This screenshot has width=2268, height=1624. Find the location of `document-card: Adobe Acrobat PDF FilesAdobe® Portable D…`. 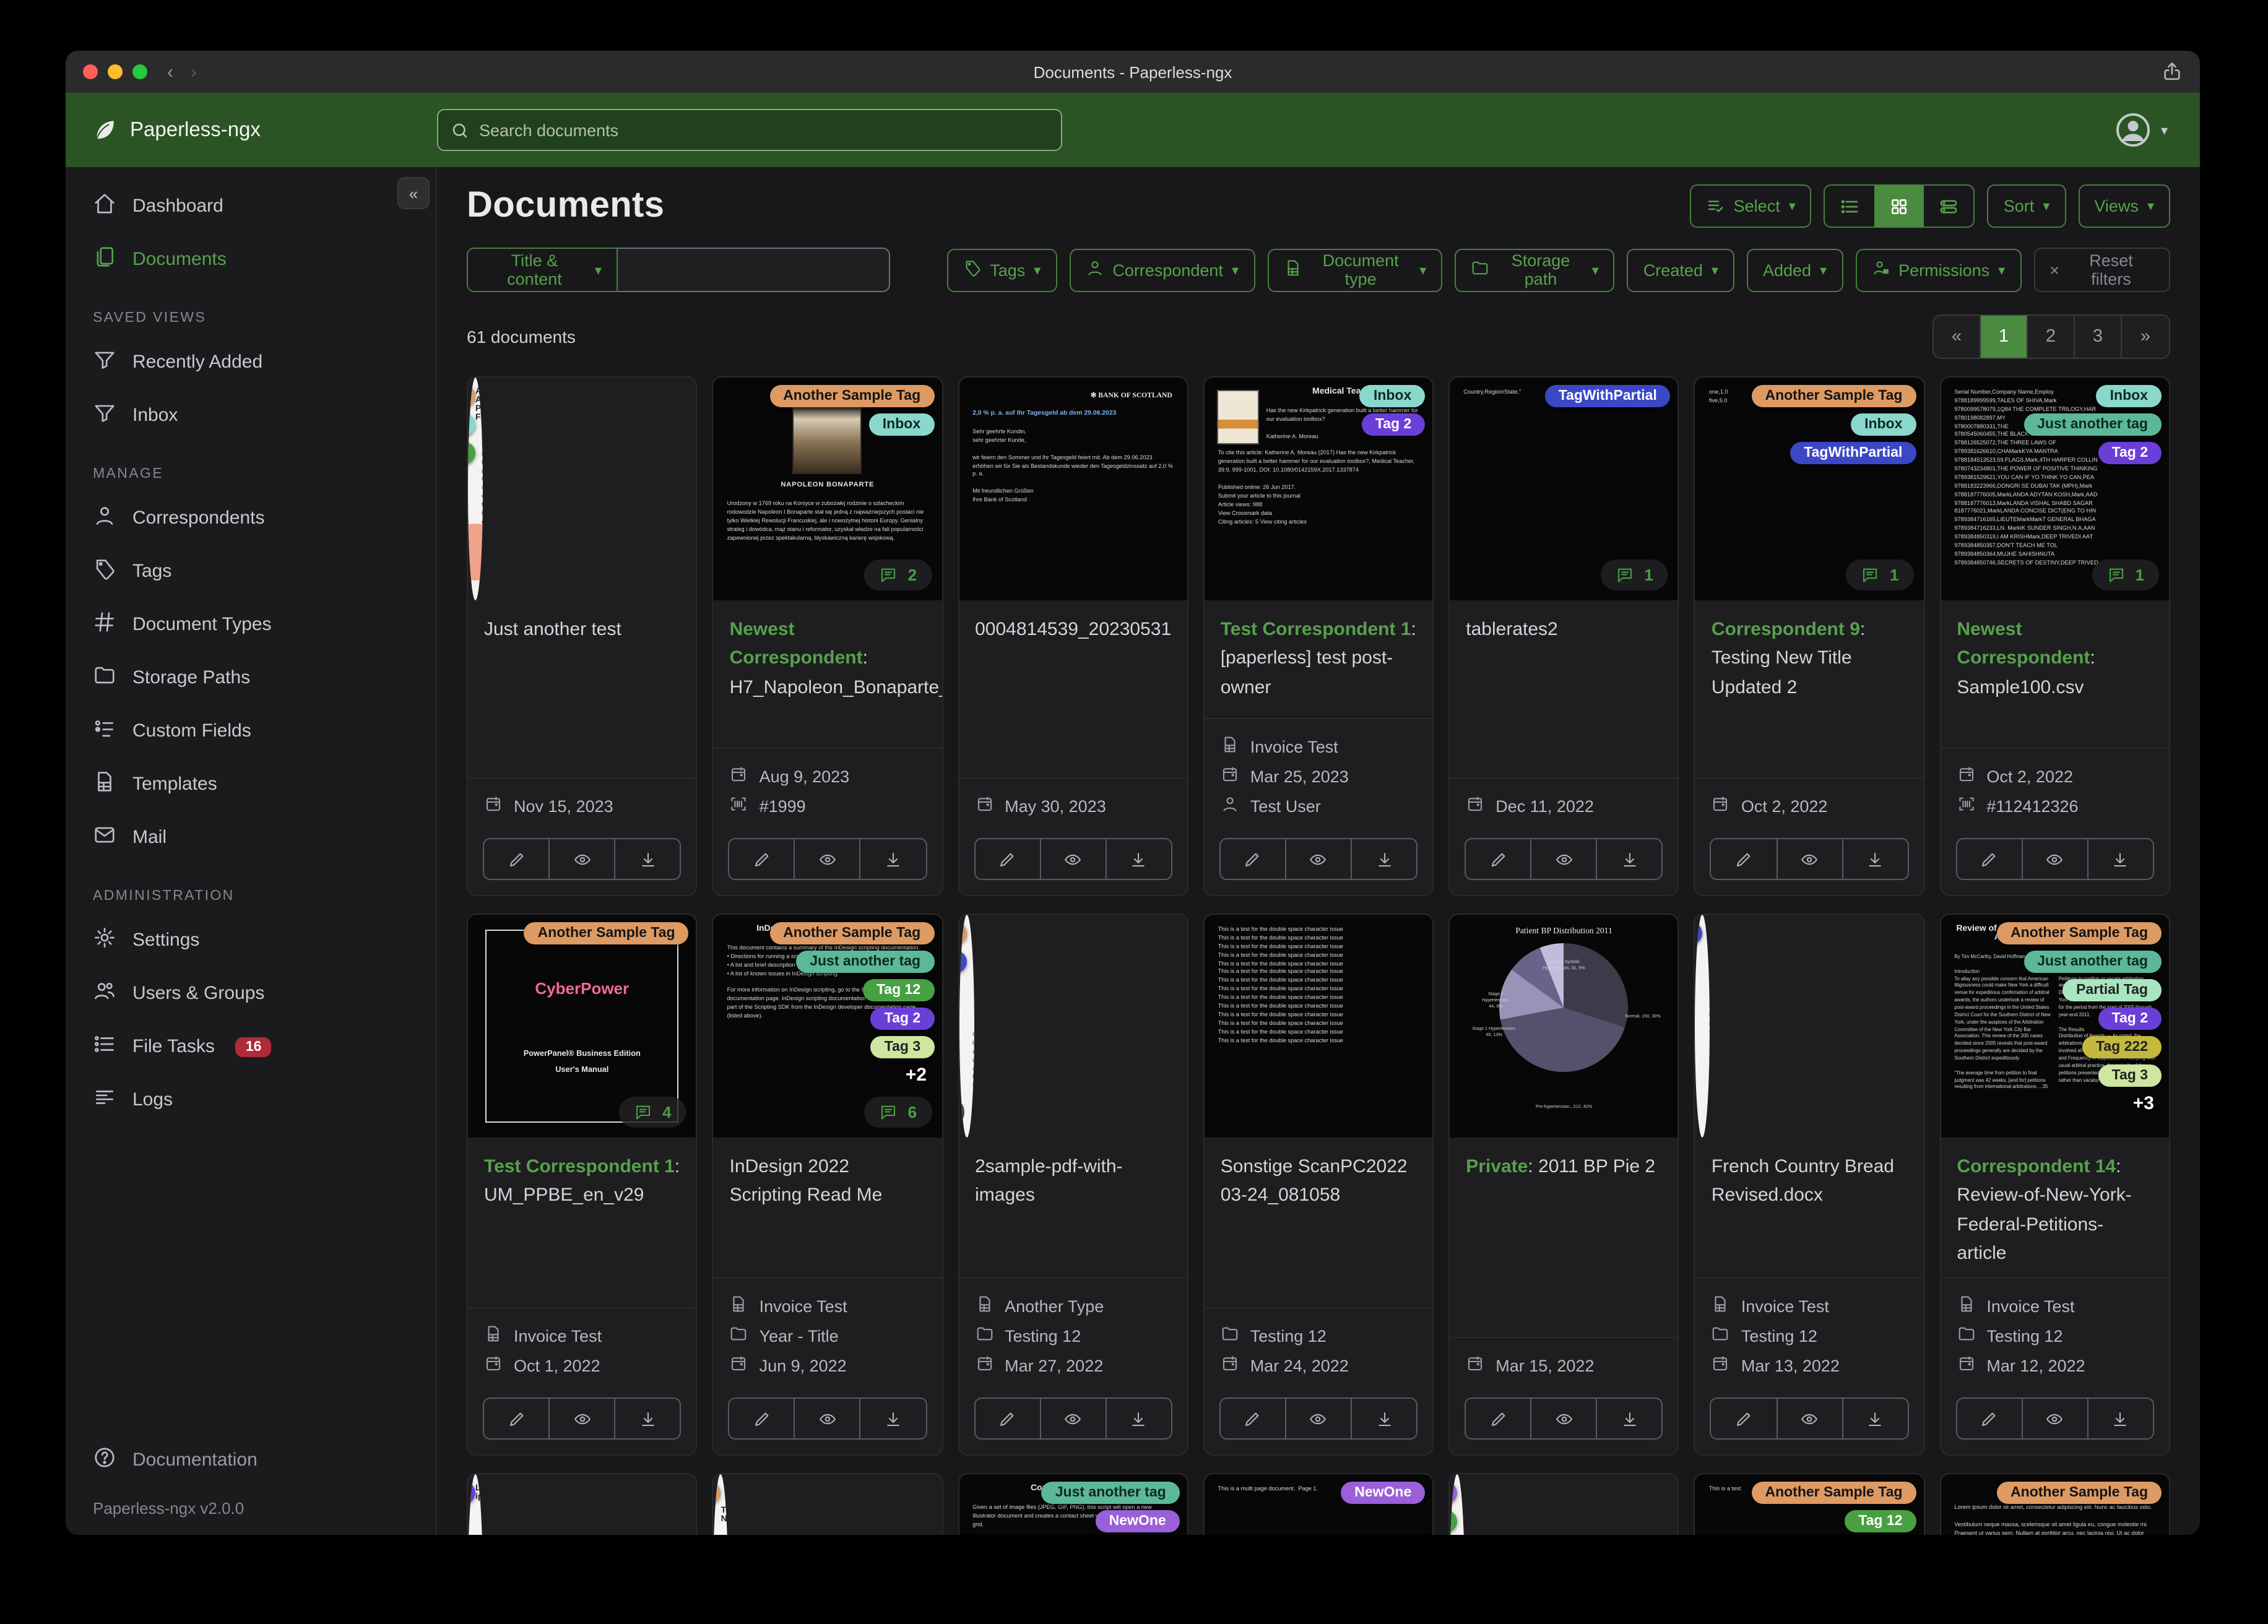

document-card: Adobe Acrobat PDF FilesAdobe® Portable D… is located at coordinates (582, 636).